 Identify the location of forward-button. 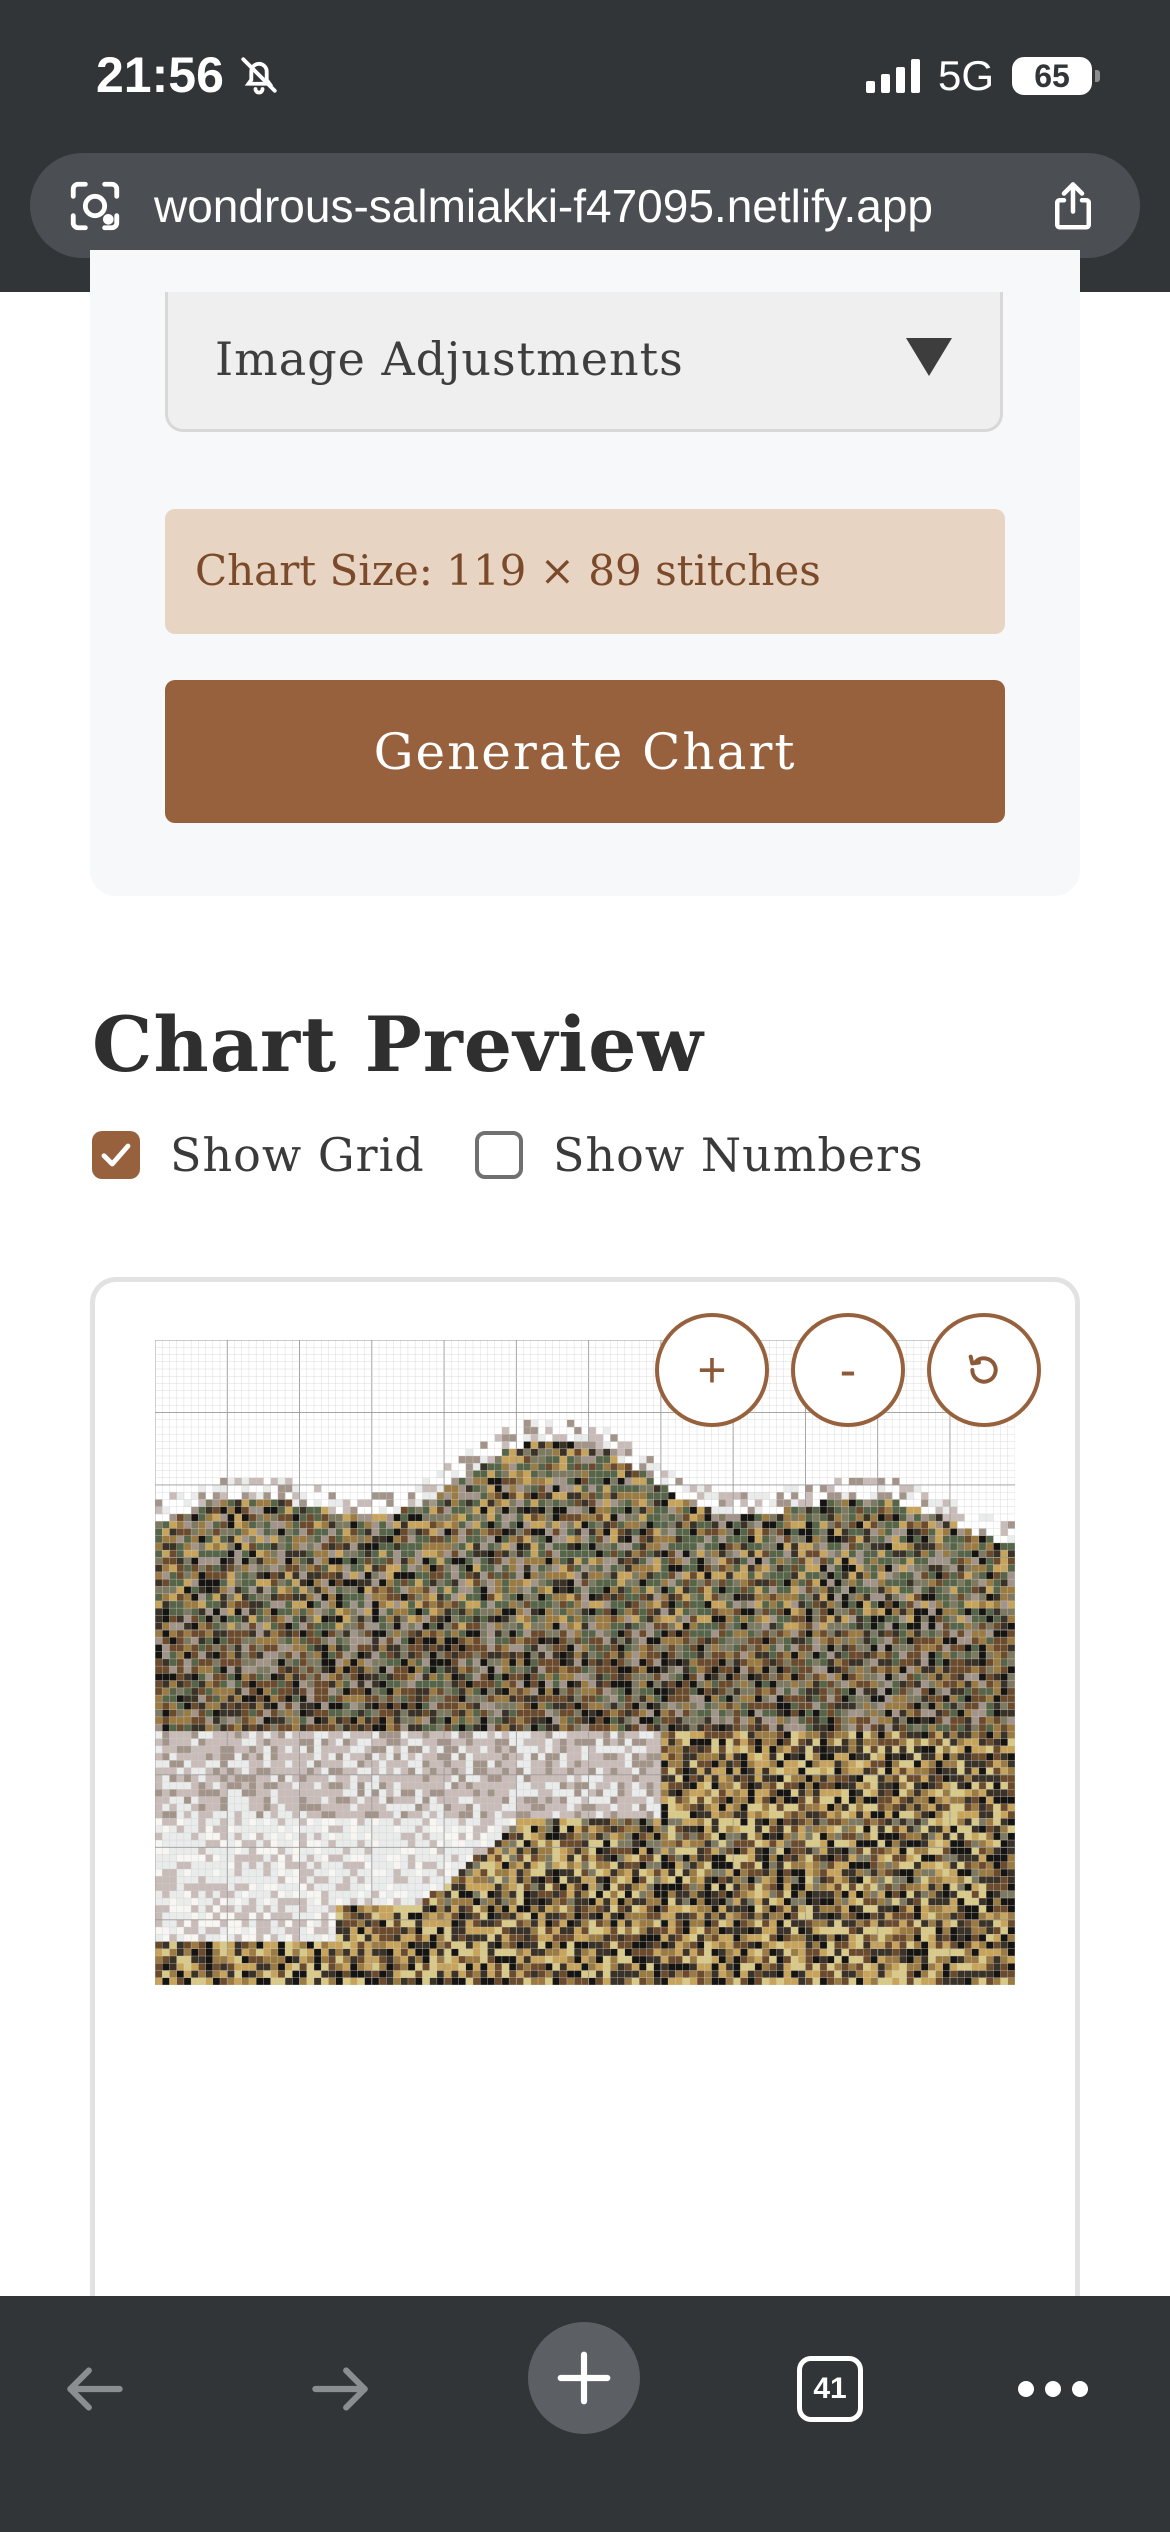
(340, 2389).